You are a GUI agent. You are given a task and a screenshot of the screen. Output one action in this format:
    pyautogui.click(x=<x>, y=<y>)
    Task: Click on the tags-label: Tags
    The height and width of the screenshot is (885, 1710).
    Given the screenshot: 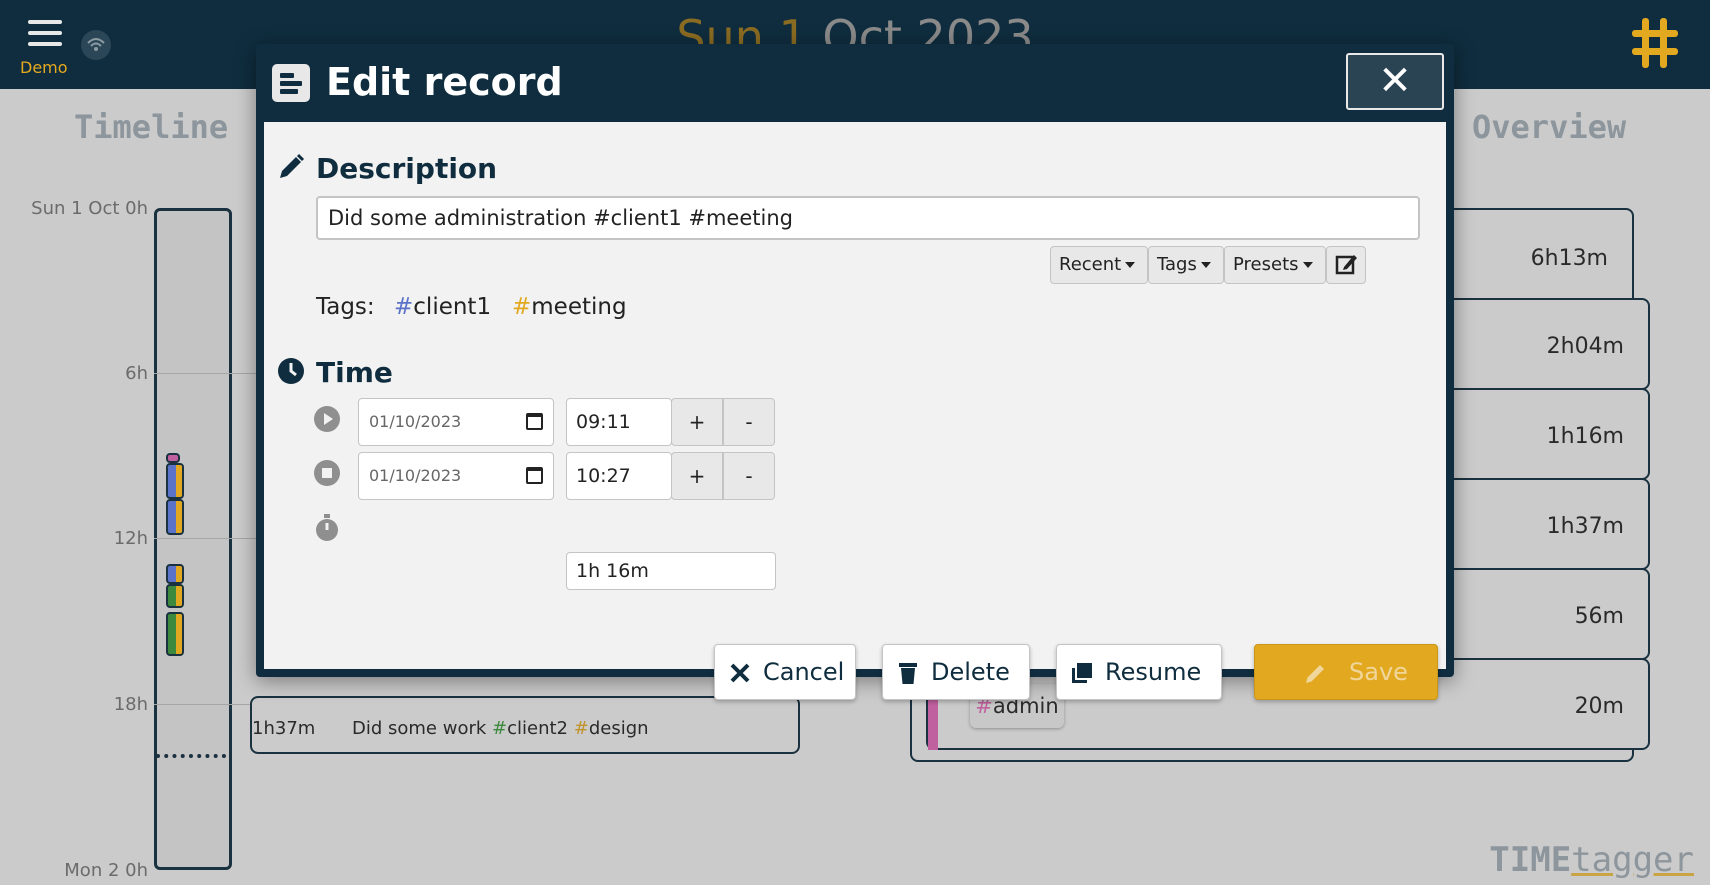 What is the action you would take?
    pyautogui.click(x=1177, y=264)
    